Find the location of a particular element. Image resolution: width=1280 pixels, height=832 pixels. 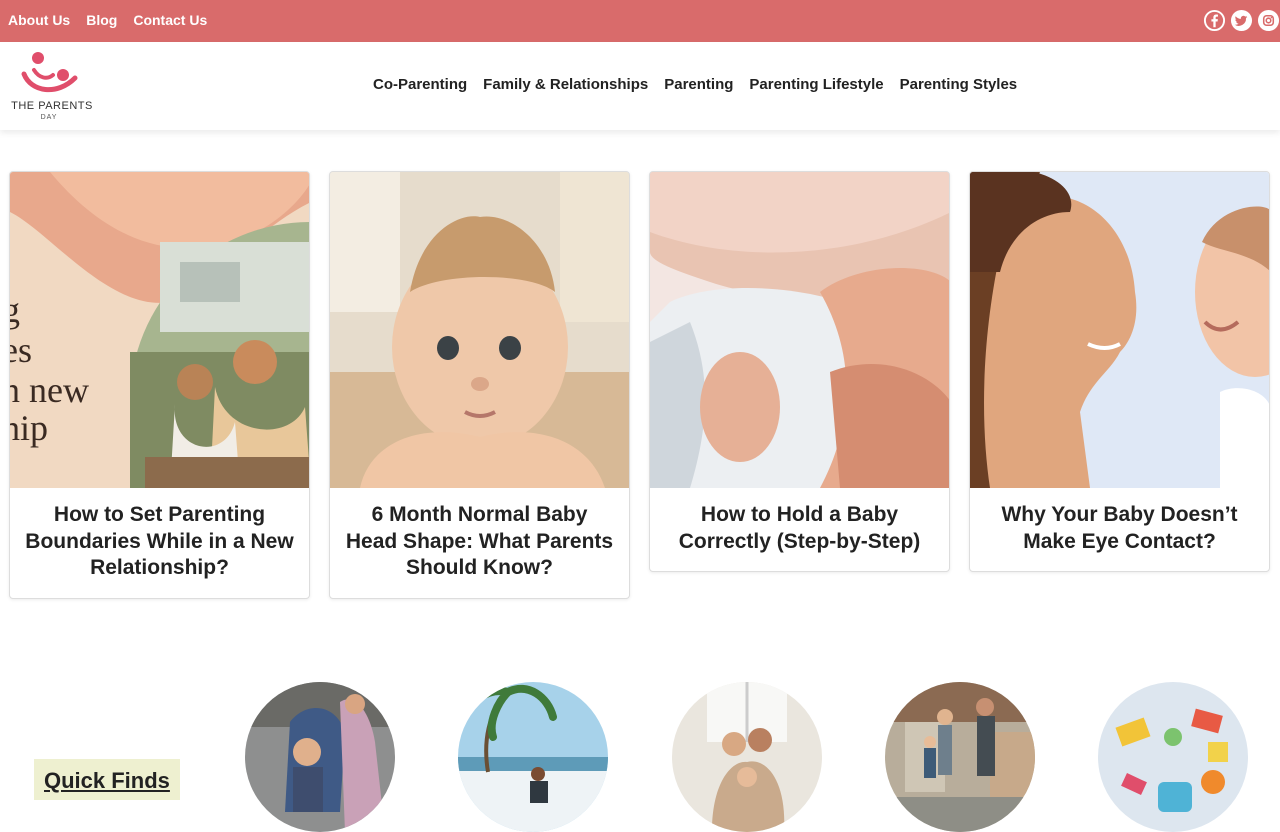

image-text-line: es is located at coordinates (21, 350).